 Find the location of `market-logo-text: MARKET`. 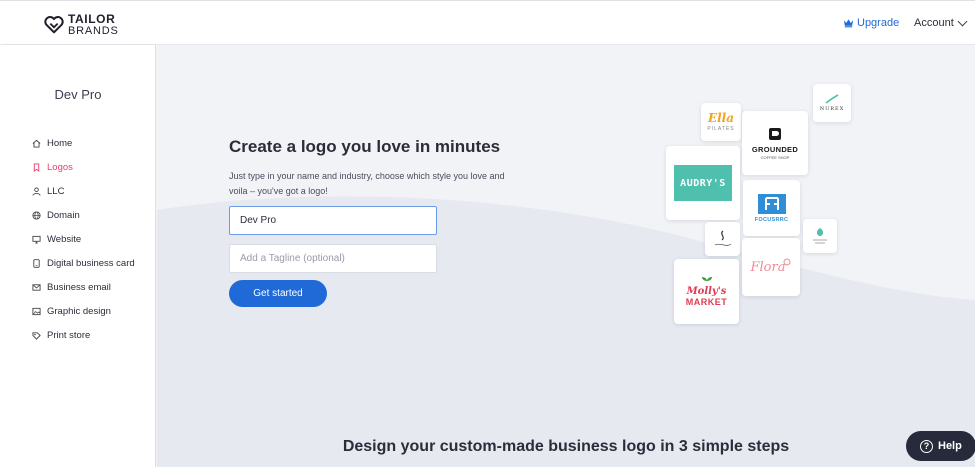

market-logo-text: MARKET is located at coordinates (706, 301).